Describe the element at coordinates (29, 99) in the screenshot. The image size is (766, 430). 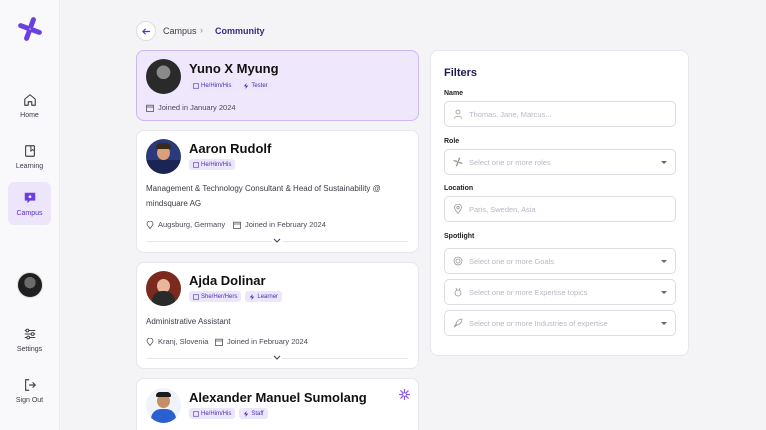
I see `home-icon` at that location.